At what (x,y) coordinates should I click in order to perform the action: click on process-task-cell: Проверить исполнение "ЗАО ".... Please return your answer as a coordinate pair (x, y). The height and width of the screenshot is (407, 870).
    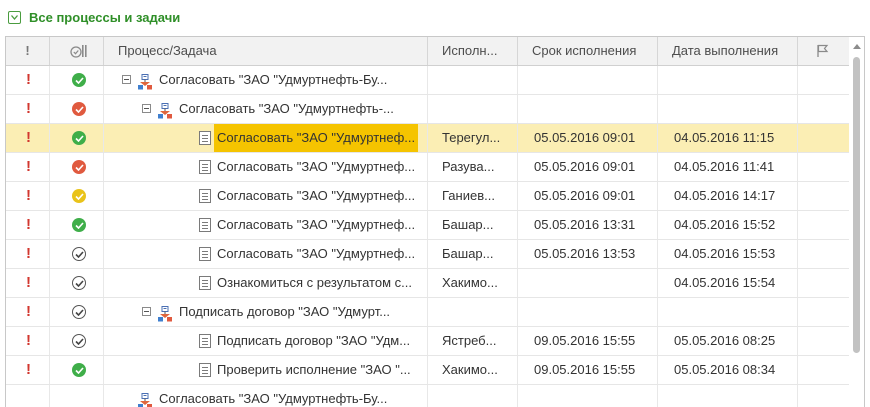
    Looking at the image, I should click on (266, 370).